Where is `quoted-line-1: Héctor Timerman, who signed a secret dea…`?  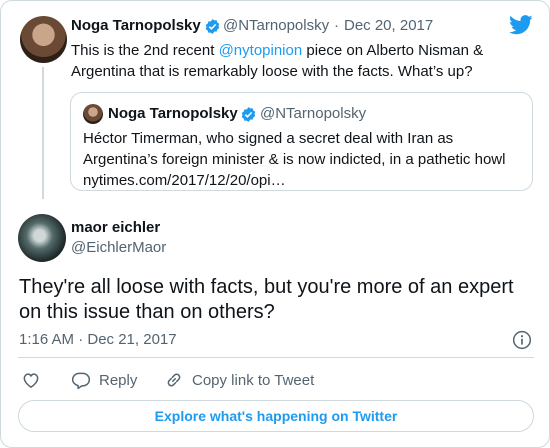 quoted-line-1: Héctor Timerman, who signed a secret dea… is located at coordinates (268, 138).